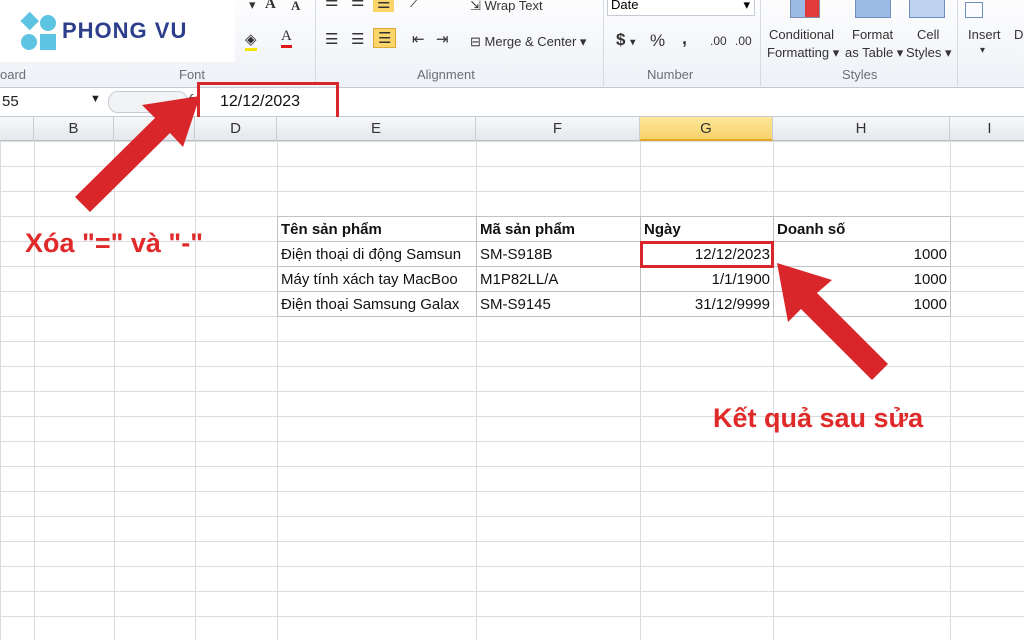 This screenshot has height=640, width=1024. I want to click on format-as-table-icon, so click(873, 9).